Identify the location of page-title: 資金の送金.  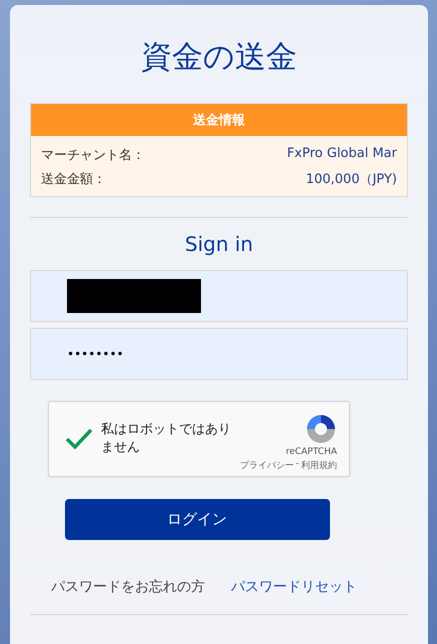
(219, 57).